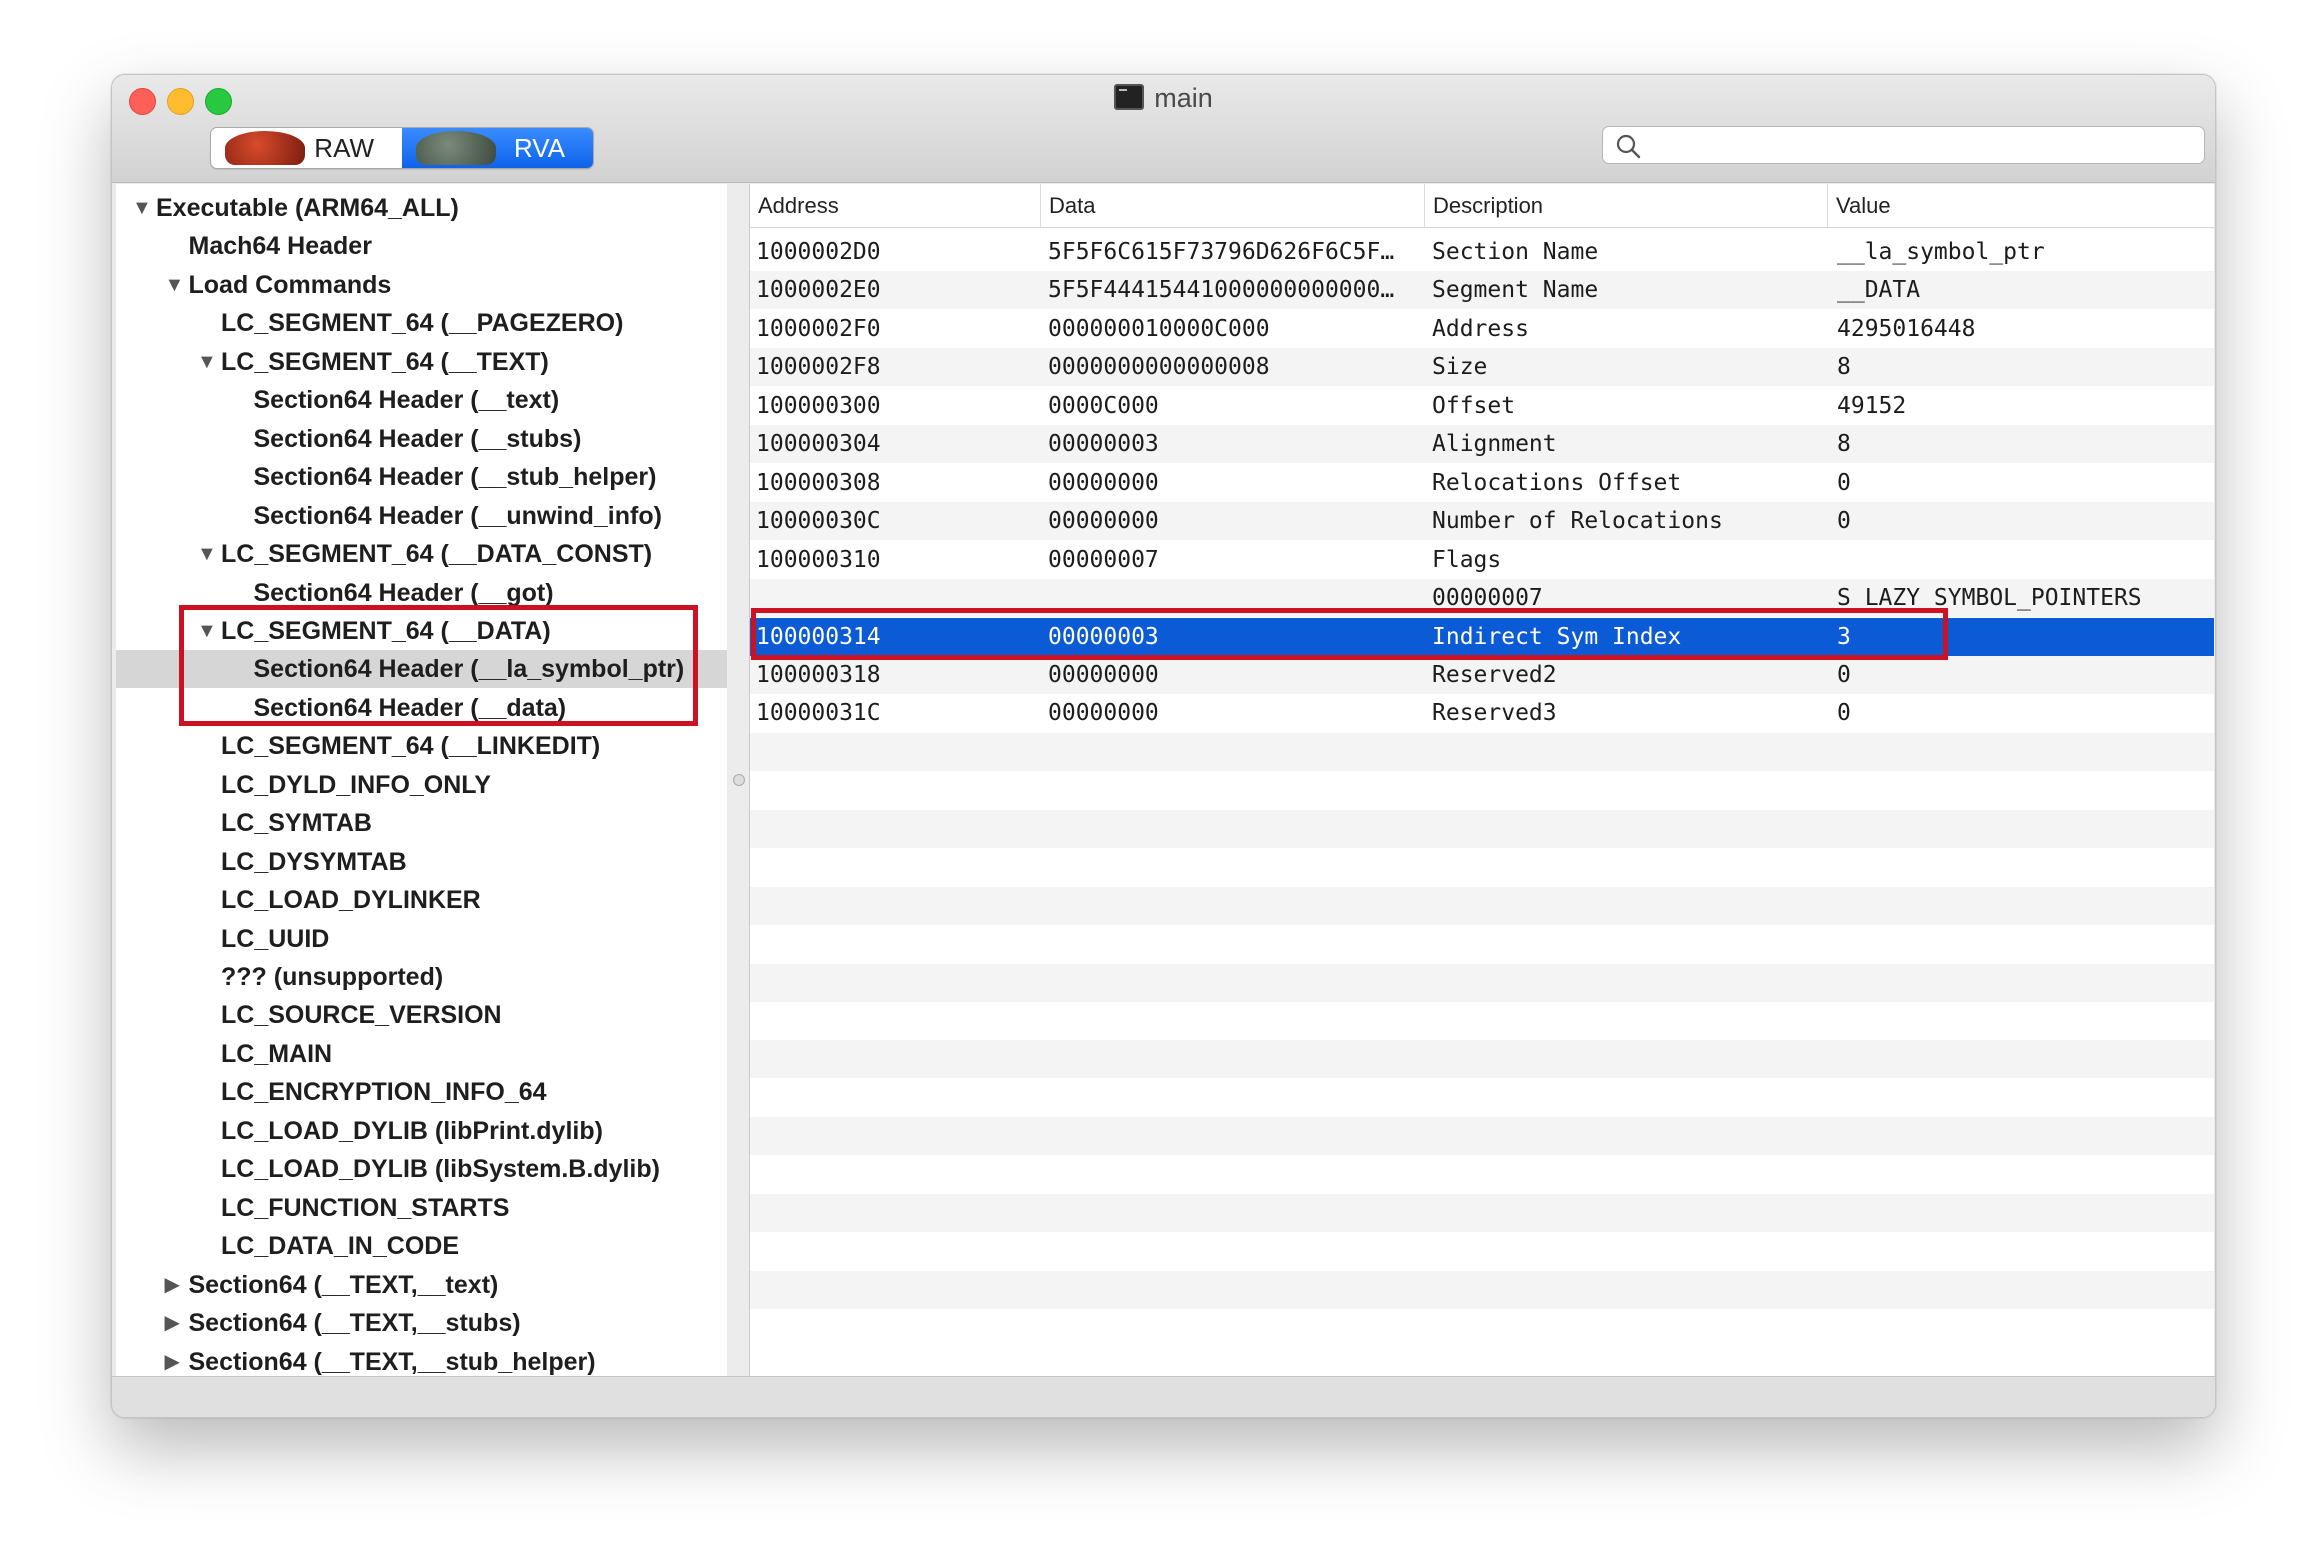 The image size is (2324, 1562). What do you see at coordinates (421, 208) in the screenshot?
I see `tree-item: ▼ Executable (ARM64_ALL)` at bounding box center [421, 208].